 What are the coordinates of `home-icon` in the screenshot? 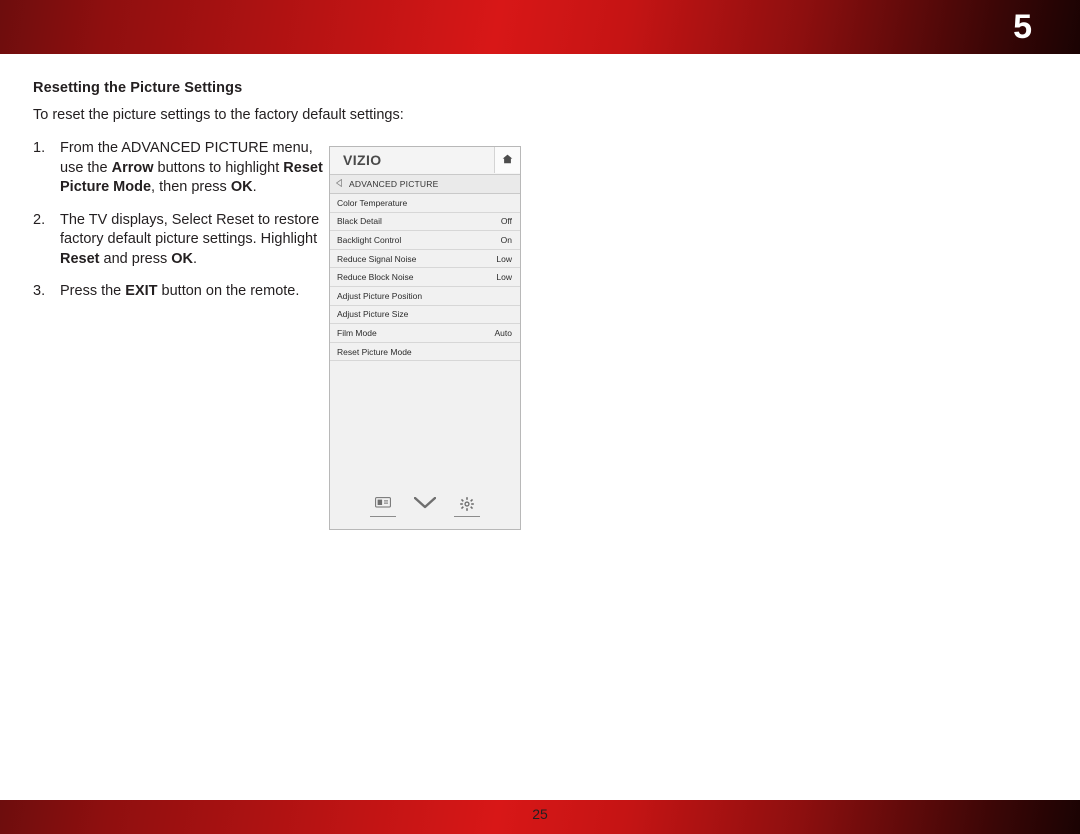 It's located at (507, 160).